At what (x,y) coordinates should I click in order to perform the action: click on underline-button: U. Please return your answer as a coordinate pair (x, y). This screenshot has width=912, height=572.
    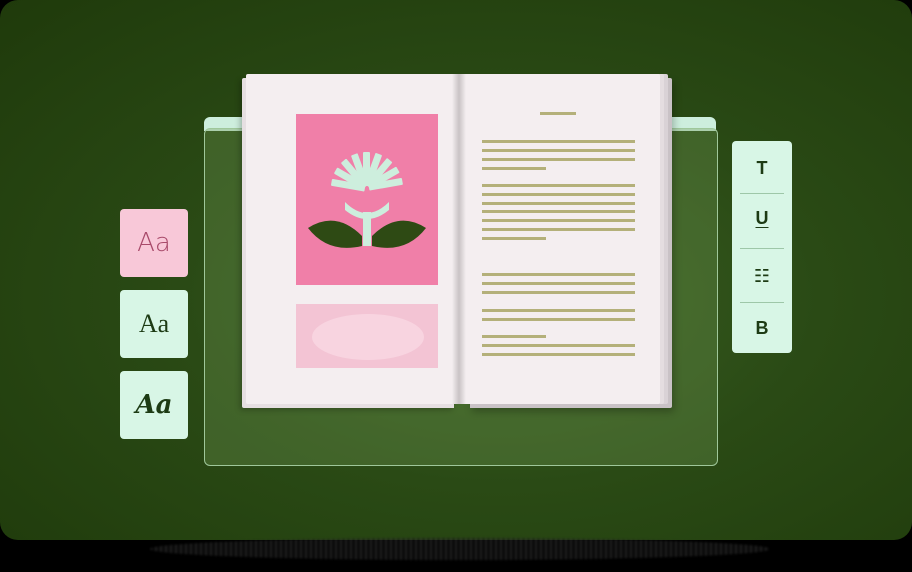
    Looking at the image, I should click on (762, 218).